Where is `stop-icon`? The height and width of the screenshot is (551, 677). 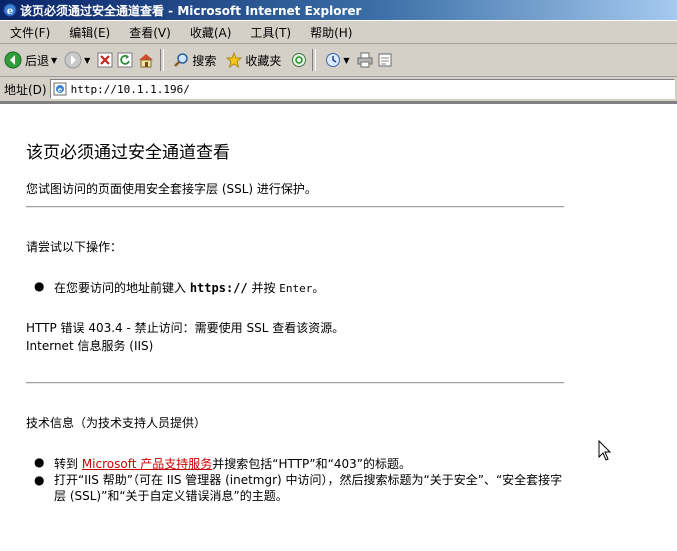
stop-icon is located at coordinates (105, 60).